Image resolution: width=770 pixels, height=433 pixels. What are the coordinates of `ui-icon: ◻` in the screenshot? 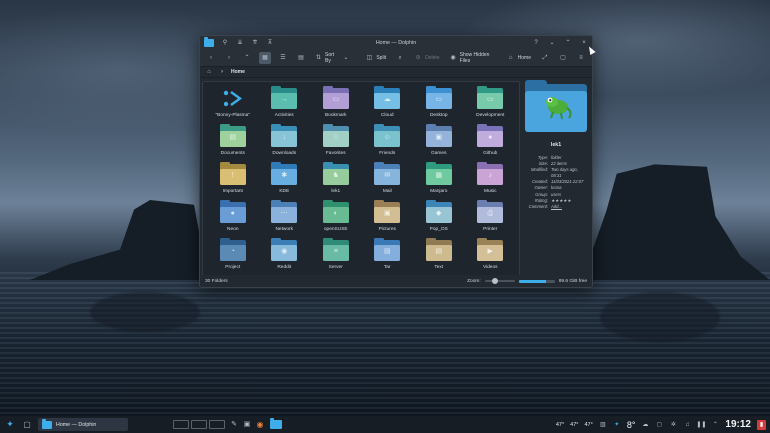 It's located at (659, 425).